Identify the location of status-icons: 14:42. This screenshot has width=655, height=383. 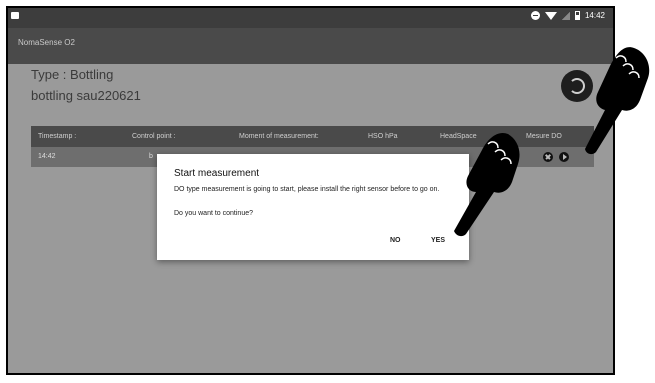
(567, 15).